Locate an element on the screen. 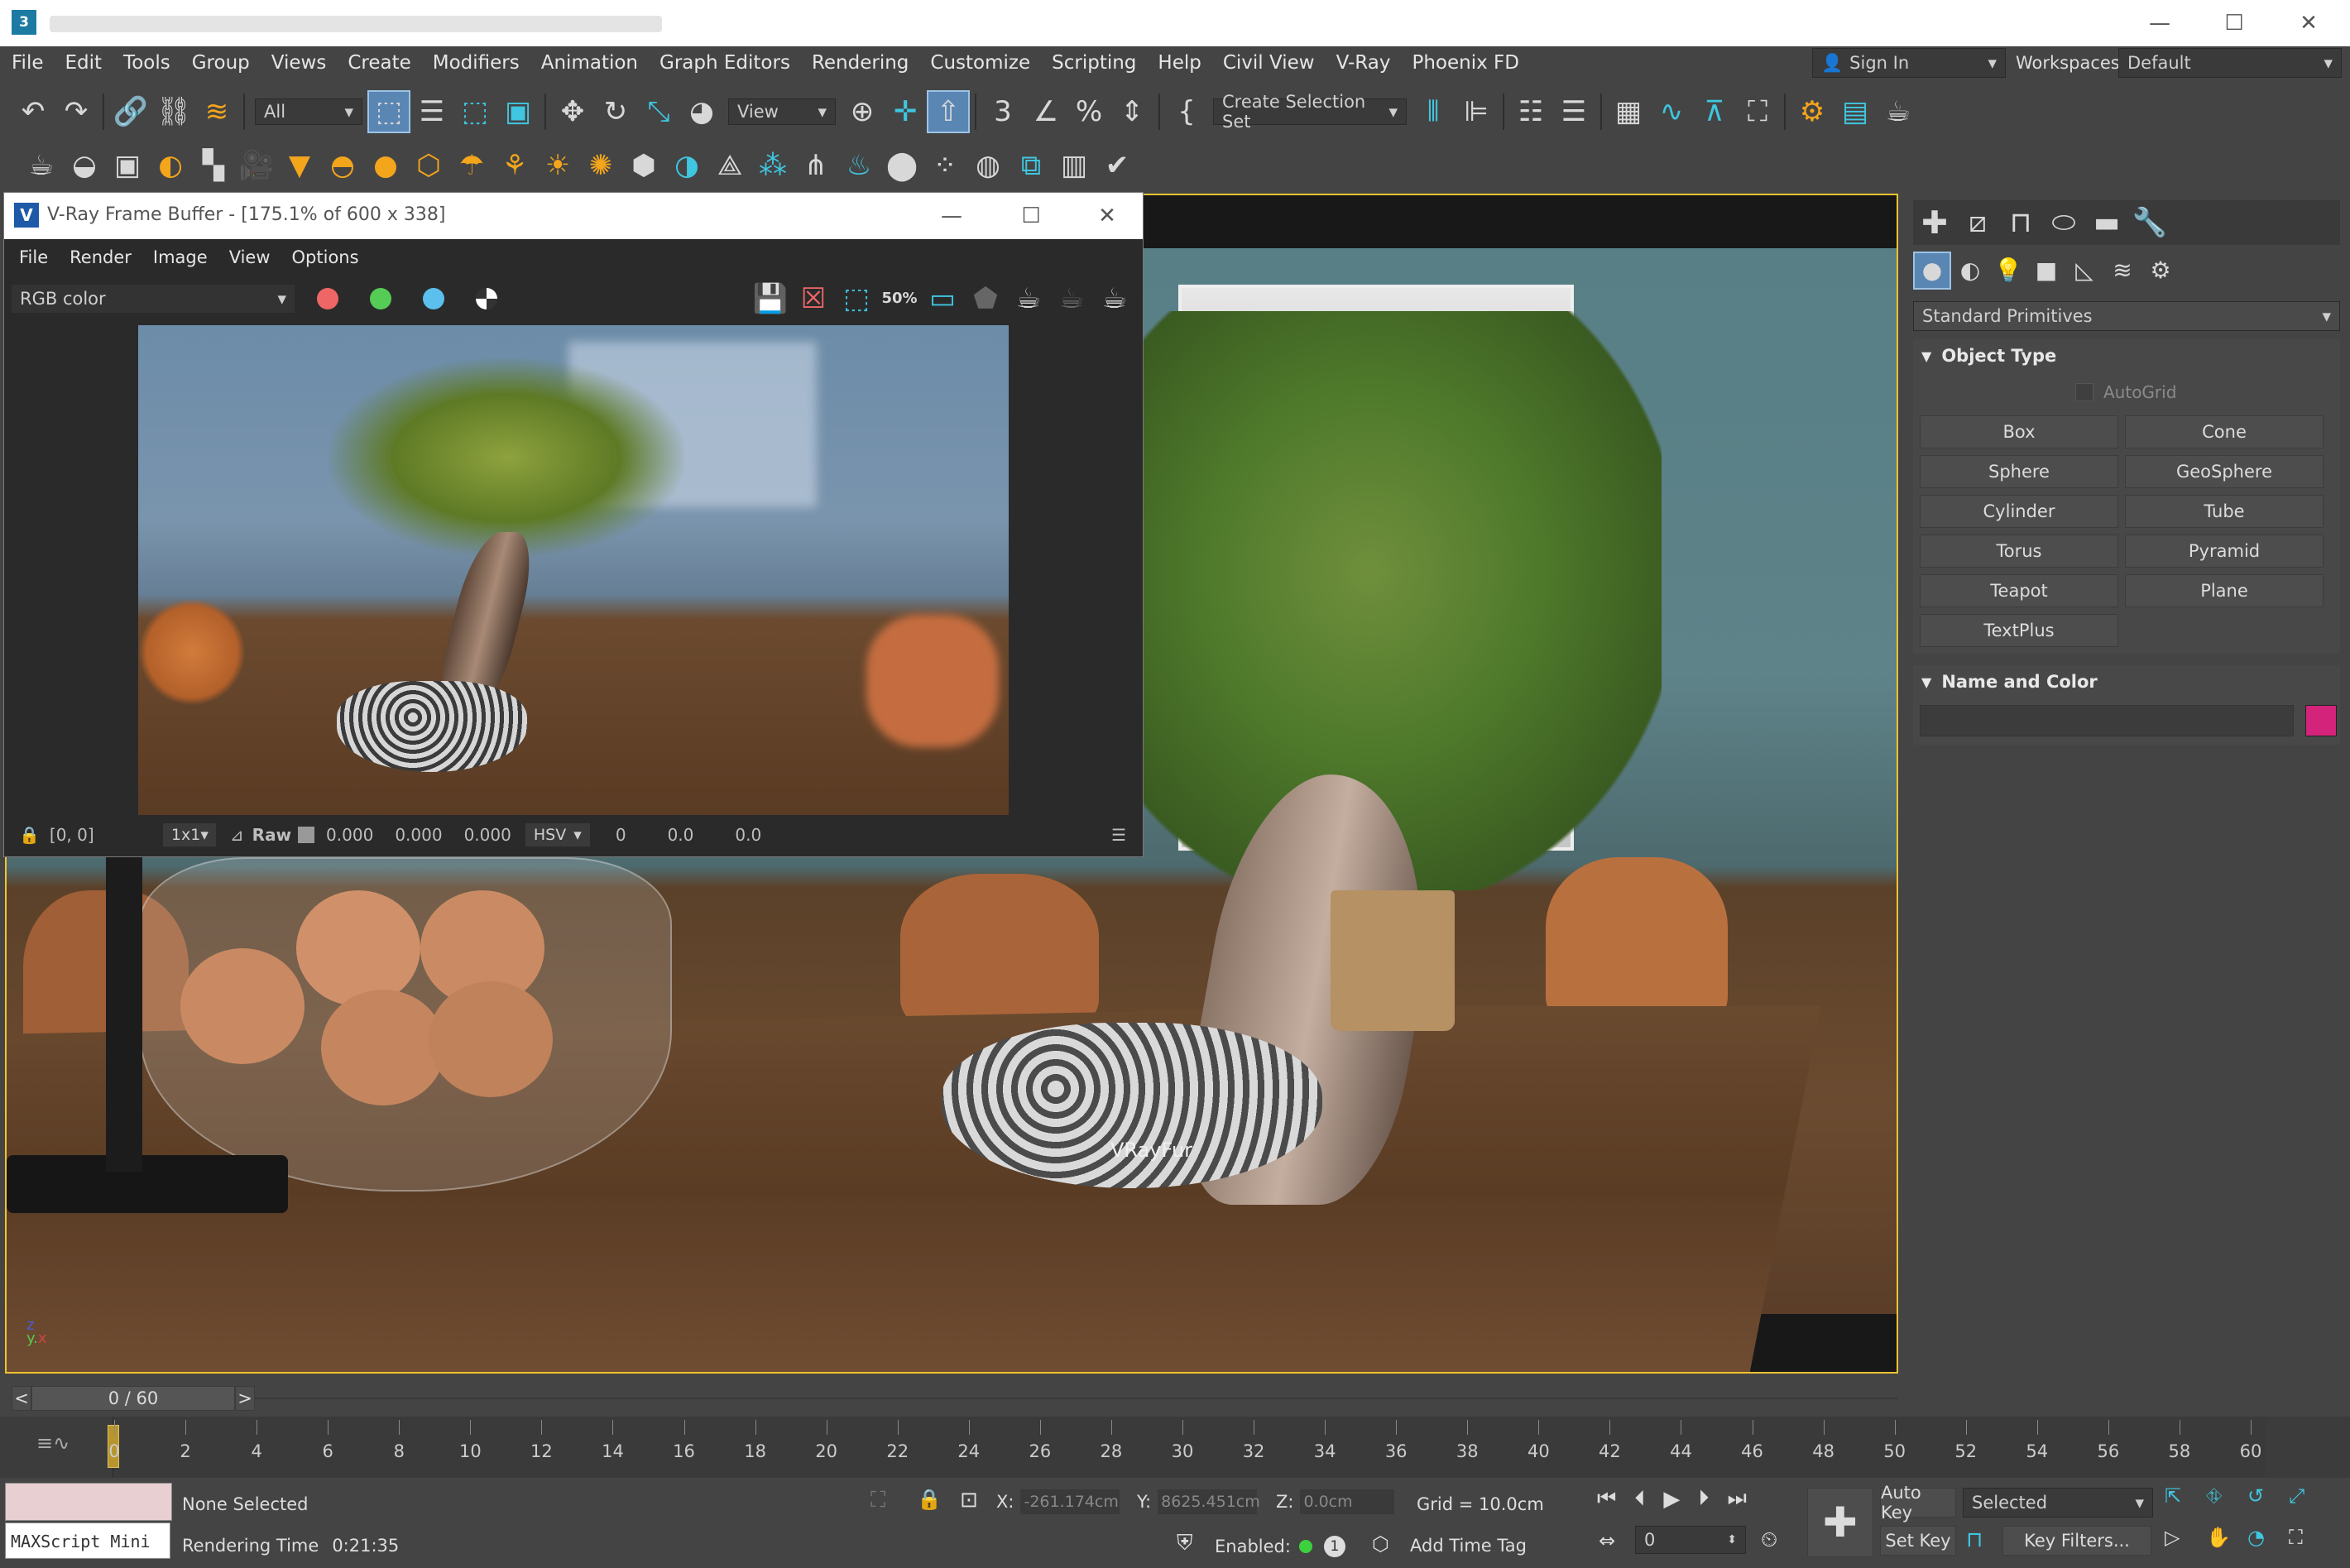  render-icon: ☕ is located at coordinates (1114, 298).